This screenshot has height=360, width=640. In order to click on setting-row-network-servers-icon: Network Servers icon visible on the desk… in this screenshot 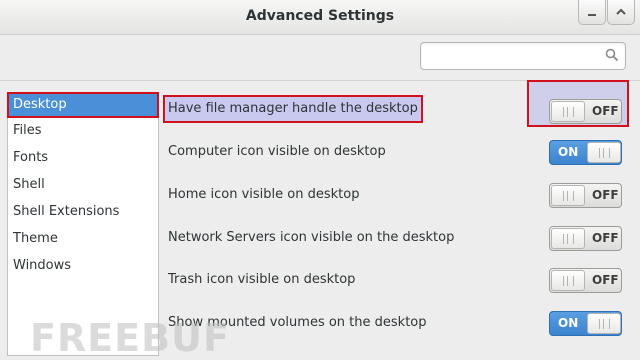, I will do `click(400, 239)`.